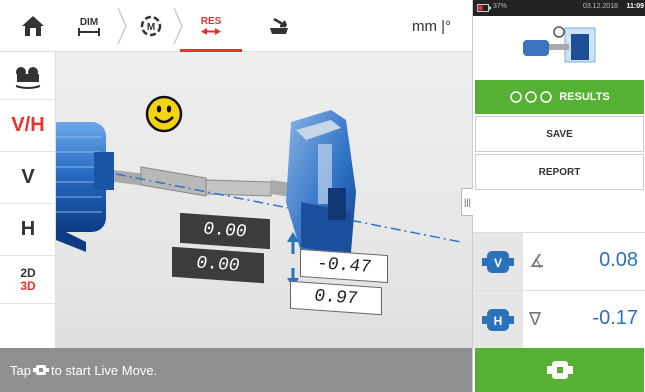 This screenshot has width=645, height=392. Describe the element at coordinates (559, 8) in the screenshot. I see `system-status-bar: 37% 03.12.2018 11:09` at that location.